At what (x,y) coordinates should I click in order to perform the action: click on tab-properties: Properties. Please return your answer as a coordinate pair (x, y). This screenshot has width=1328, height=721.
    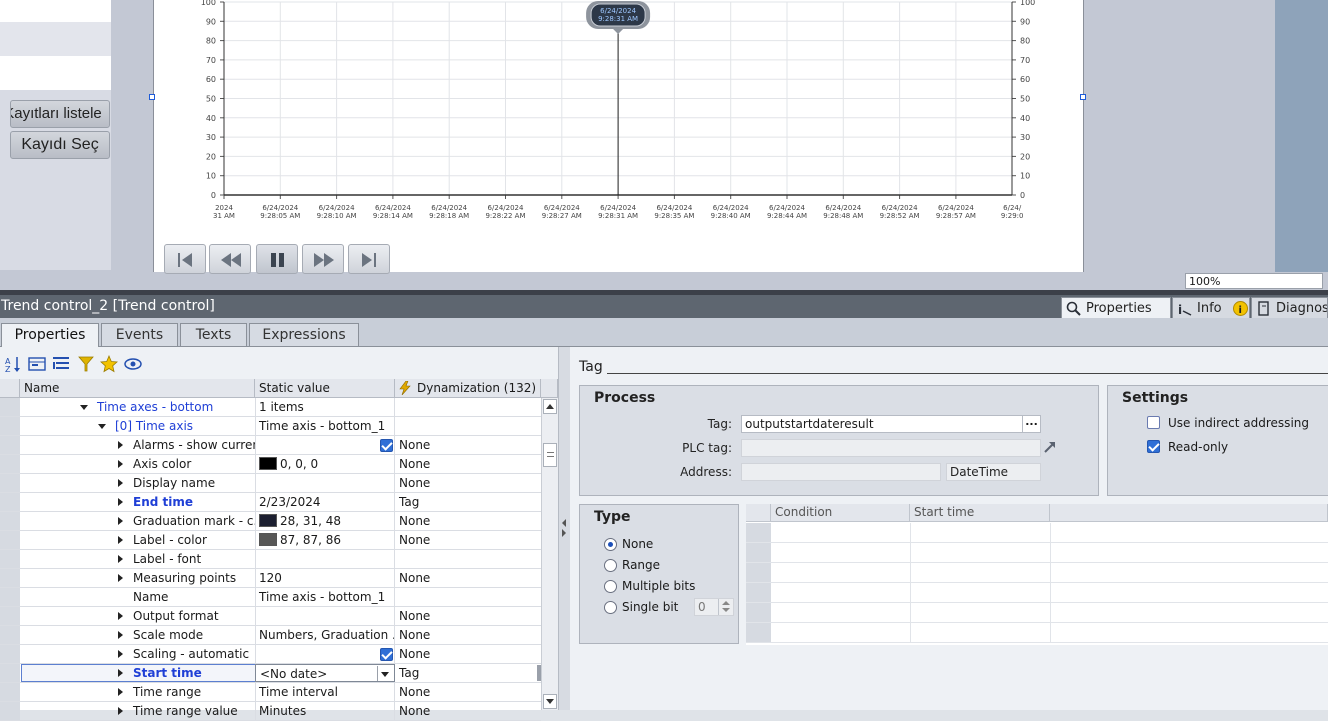
    Looking at the image, I should click on (50, 335).